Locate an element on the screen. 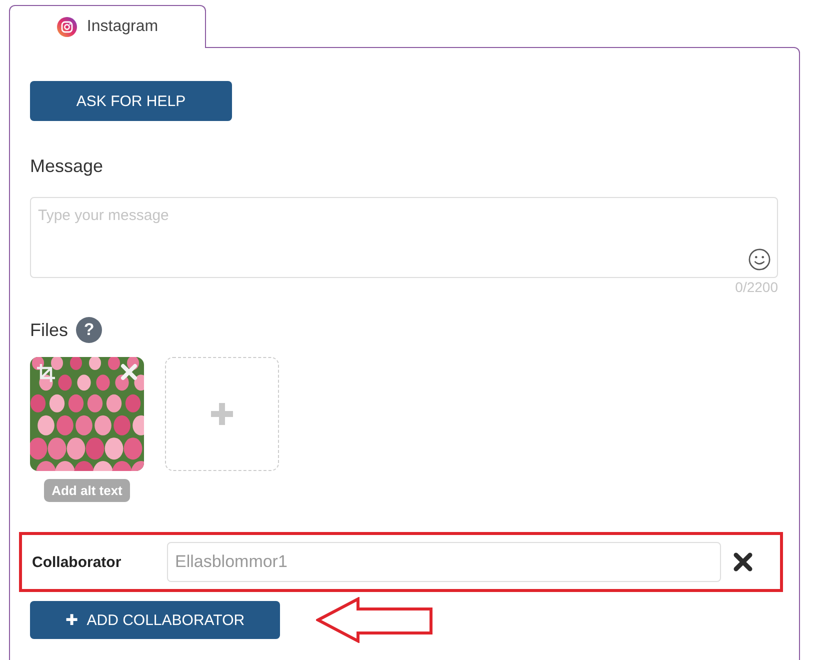 The height and width of the screenshot is (660, 824). collaborator-label: Collaborator is located at coordinates (77, 562).